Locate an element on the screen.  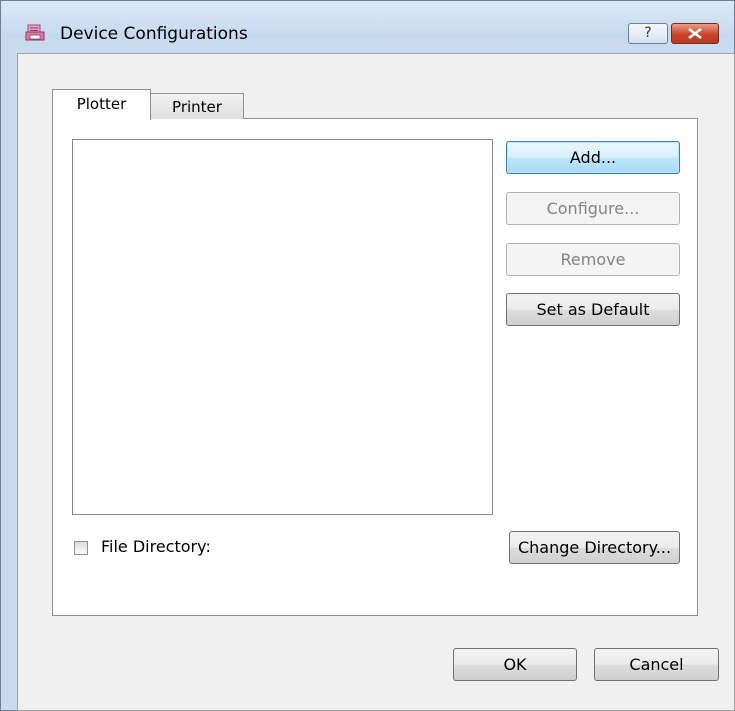
close-icon is located at coordinates (695, 33).